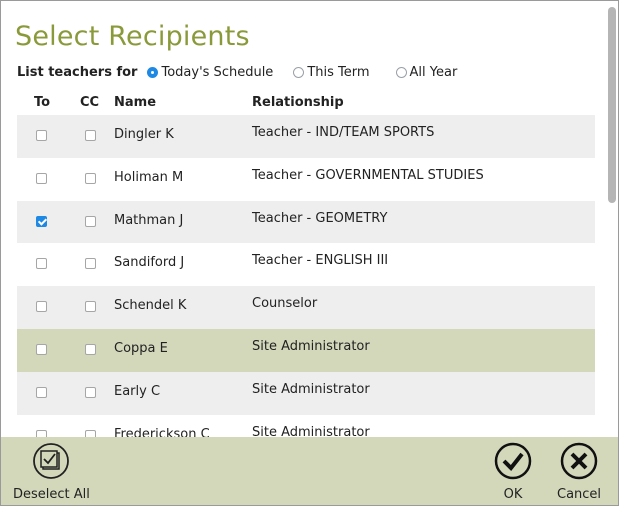 Image resolution: width=619 pixels, height=506 pixels. I want to click on list-item: Early C Site Administrator, so click(306, 393).